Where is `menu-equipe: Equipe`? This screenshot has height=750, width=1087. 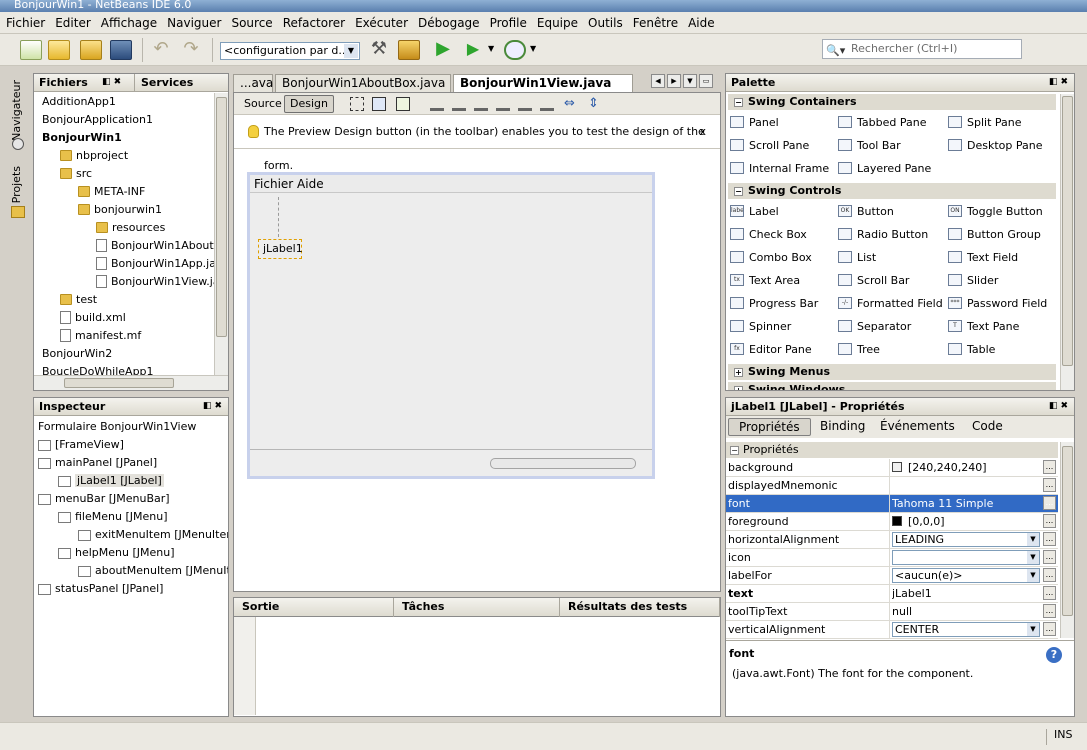 menu-equipe: Equipe is located at coordinates (557, 23).